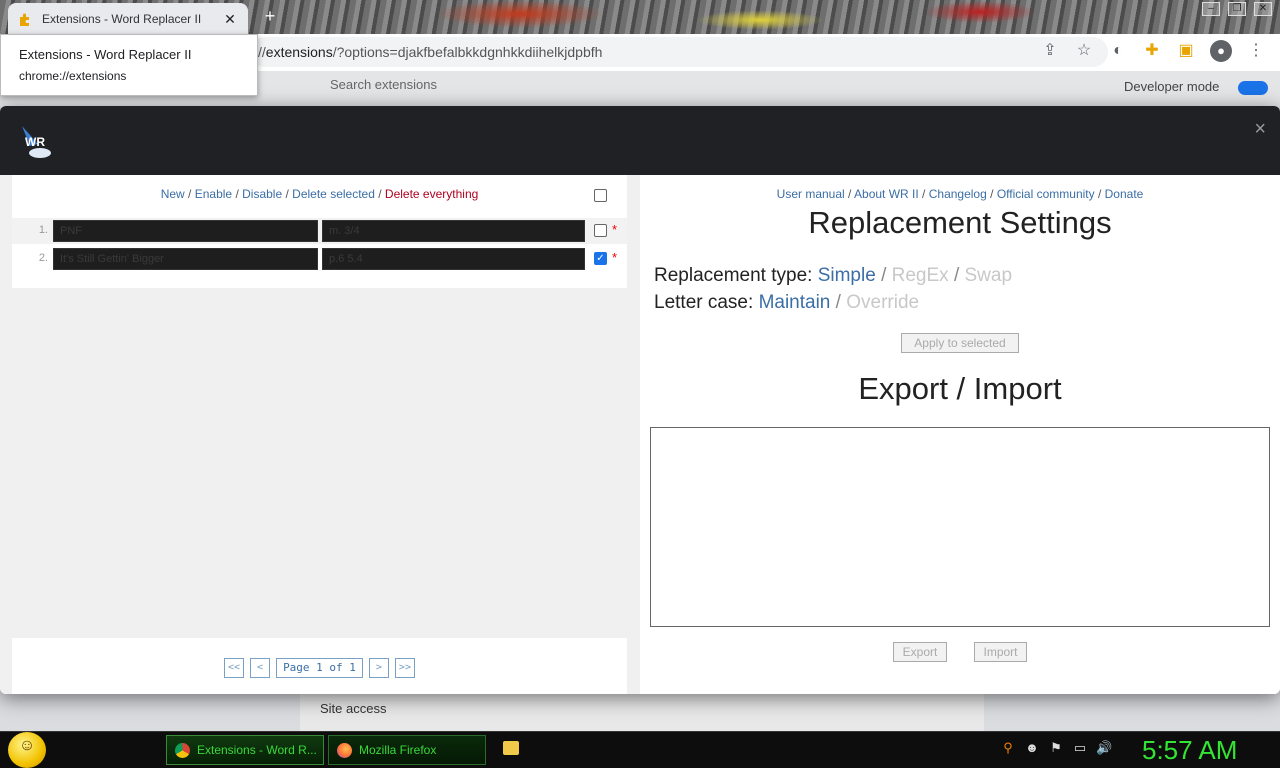 Image resolution: width=1280 pixels, height=768 pixels. Describe the element at coordinates (511, 748) in the screenshot. I see `folder-icon` at that location.